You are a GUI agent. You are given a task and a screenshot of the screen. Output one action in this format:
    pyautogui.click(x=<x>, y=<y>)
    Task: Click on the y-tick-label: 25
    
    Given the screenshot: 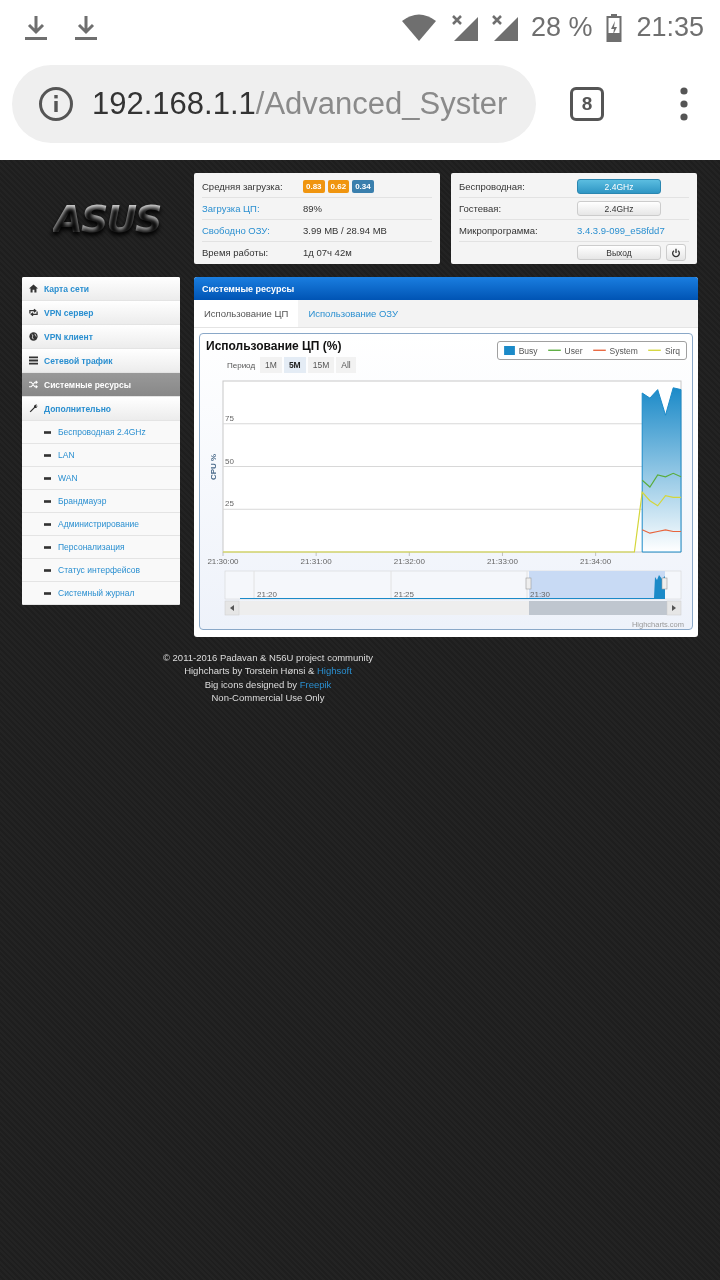 What is the action you would take?
    pyautogui.click(x=229, y=504)
    